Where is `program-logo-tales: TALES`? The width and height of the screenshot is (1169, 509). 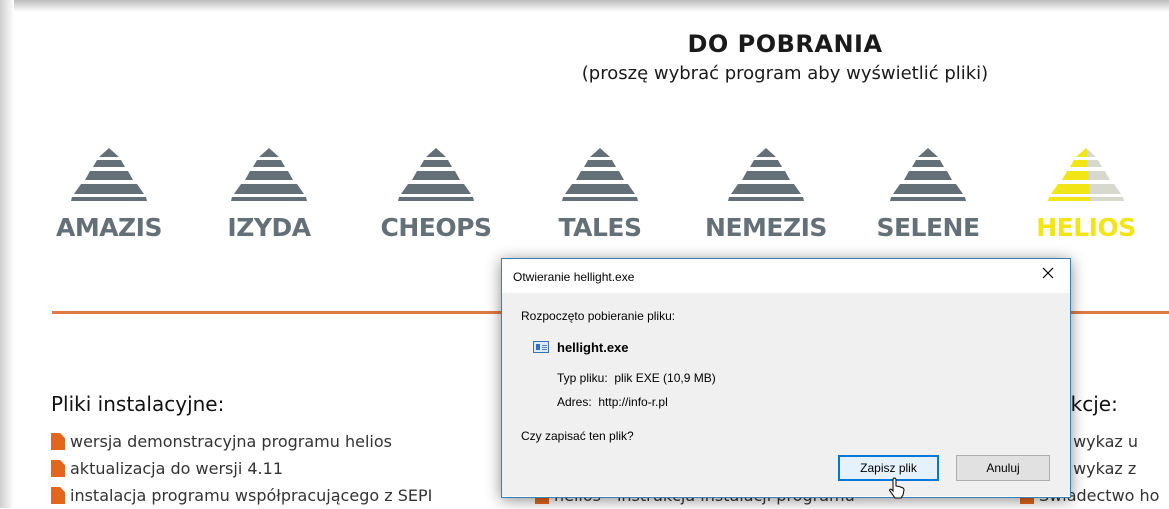 program-logo-tales: TALES is located at coordinates (600, 193).